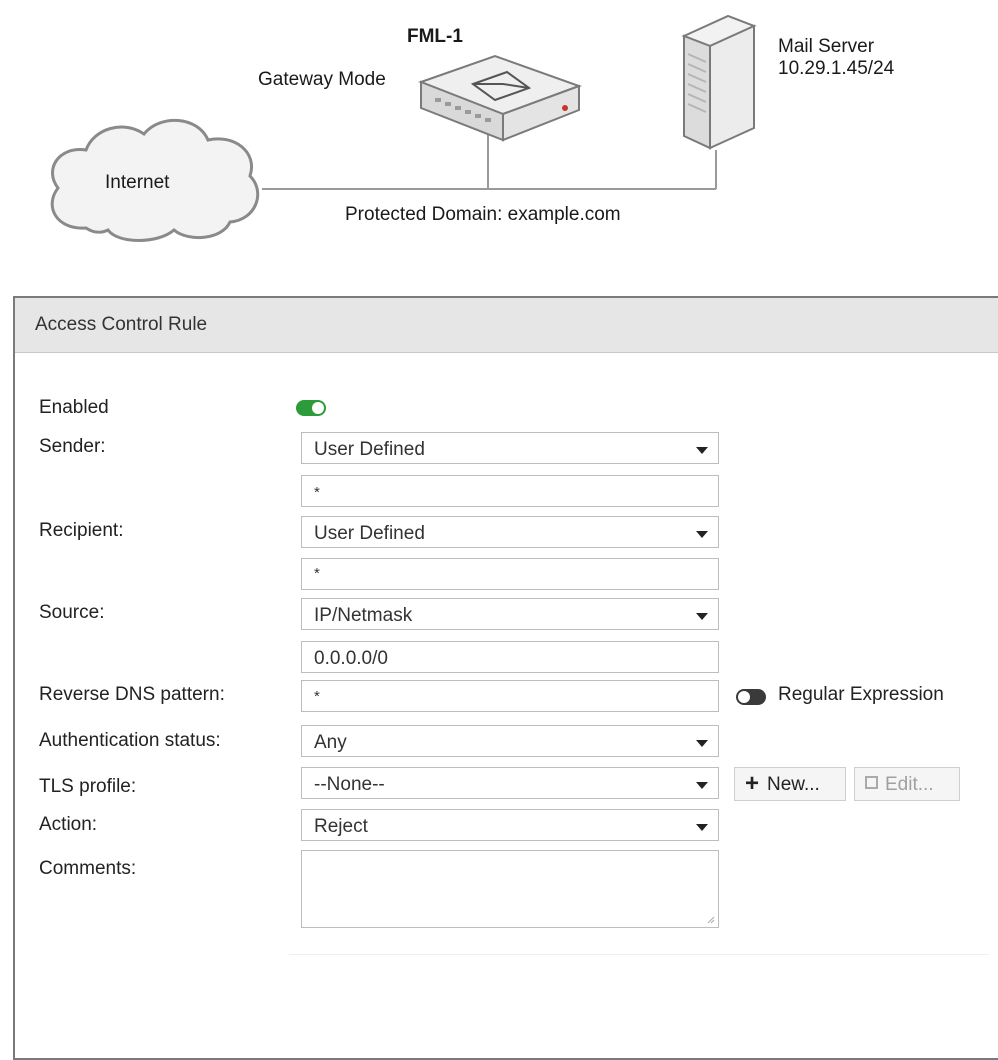  I want to click on edit-icon, so click(871, 782).